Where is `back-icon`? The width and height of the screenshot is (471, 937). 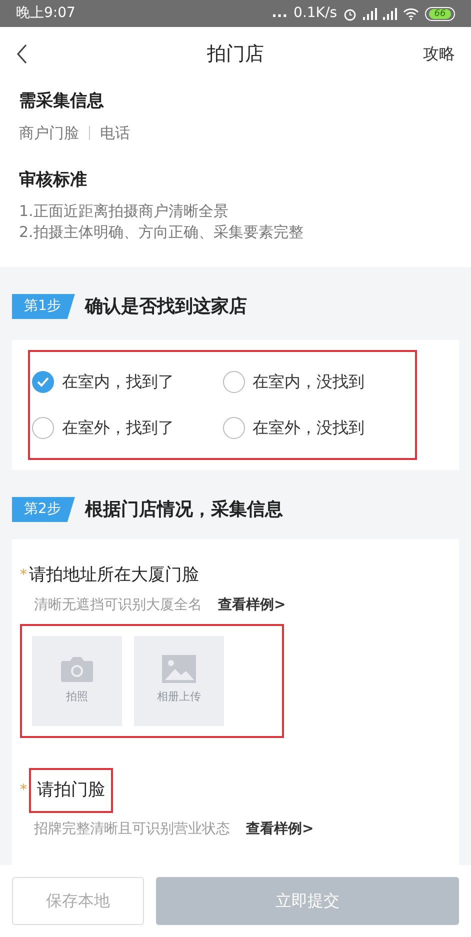 back-icon is located at coordinates (22, 54).